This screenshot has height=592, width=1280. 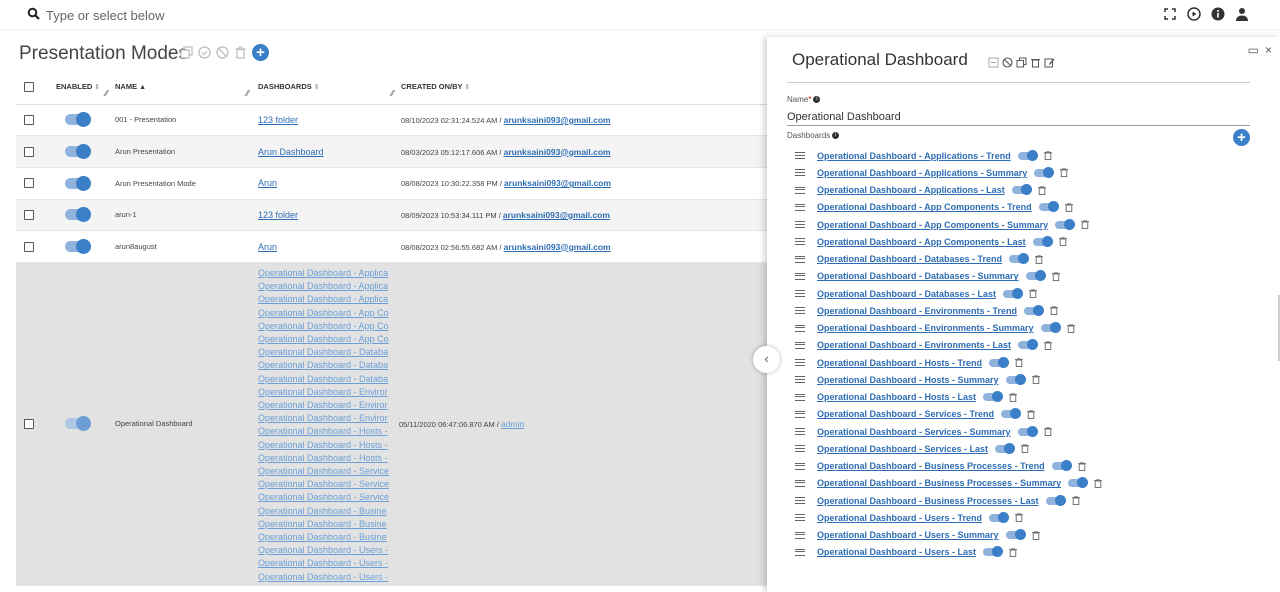 I want to click on dashboard-link: Arun Dashboard, so click(x=291, y=152).